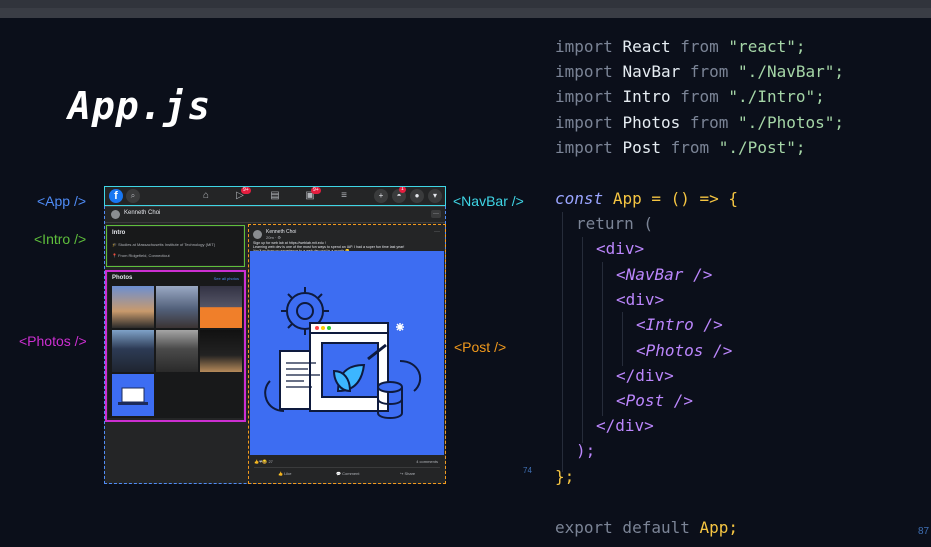 This screenshot has height=547, width=931. Describe the element at coordinates (664, 274) in the screenshot. I see `code-line-navbar: <NavBar />` at that location.